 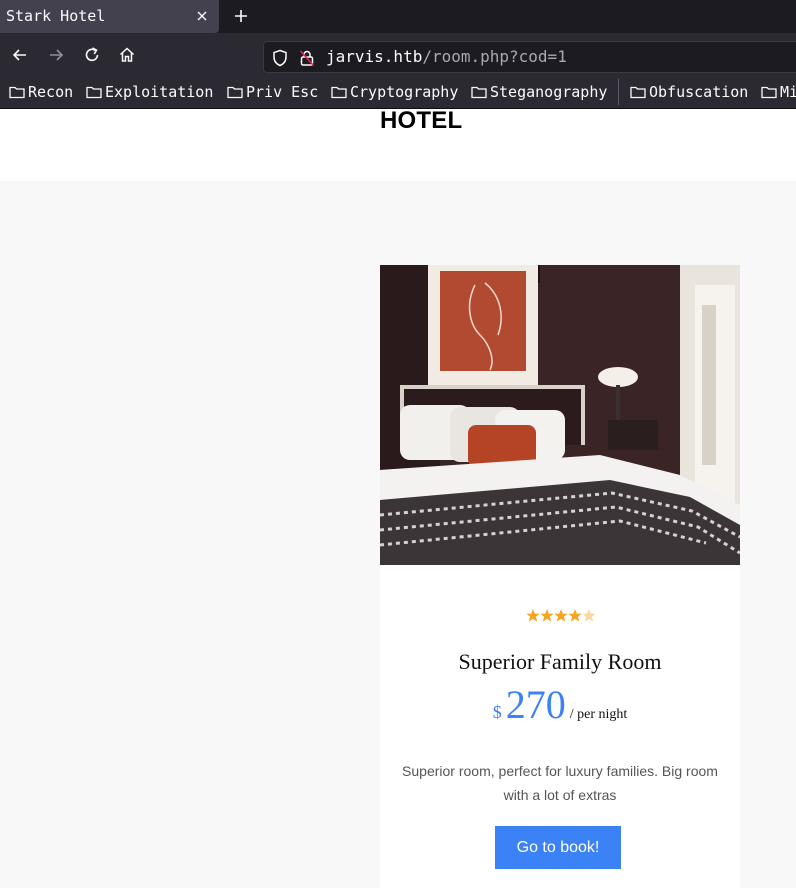 What do you see at coordinates (404, 92) in the screenshot?
I see `bookmark-label: Cryptography` at bounding box center [404, 92].